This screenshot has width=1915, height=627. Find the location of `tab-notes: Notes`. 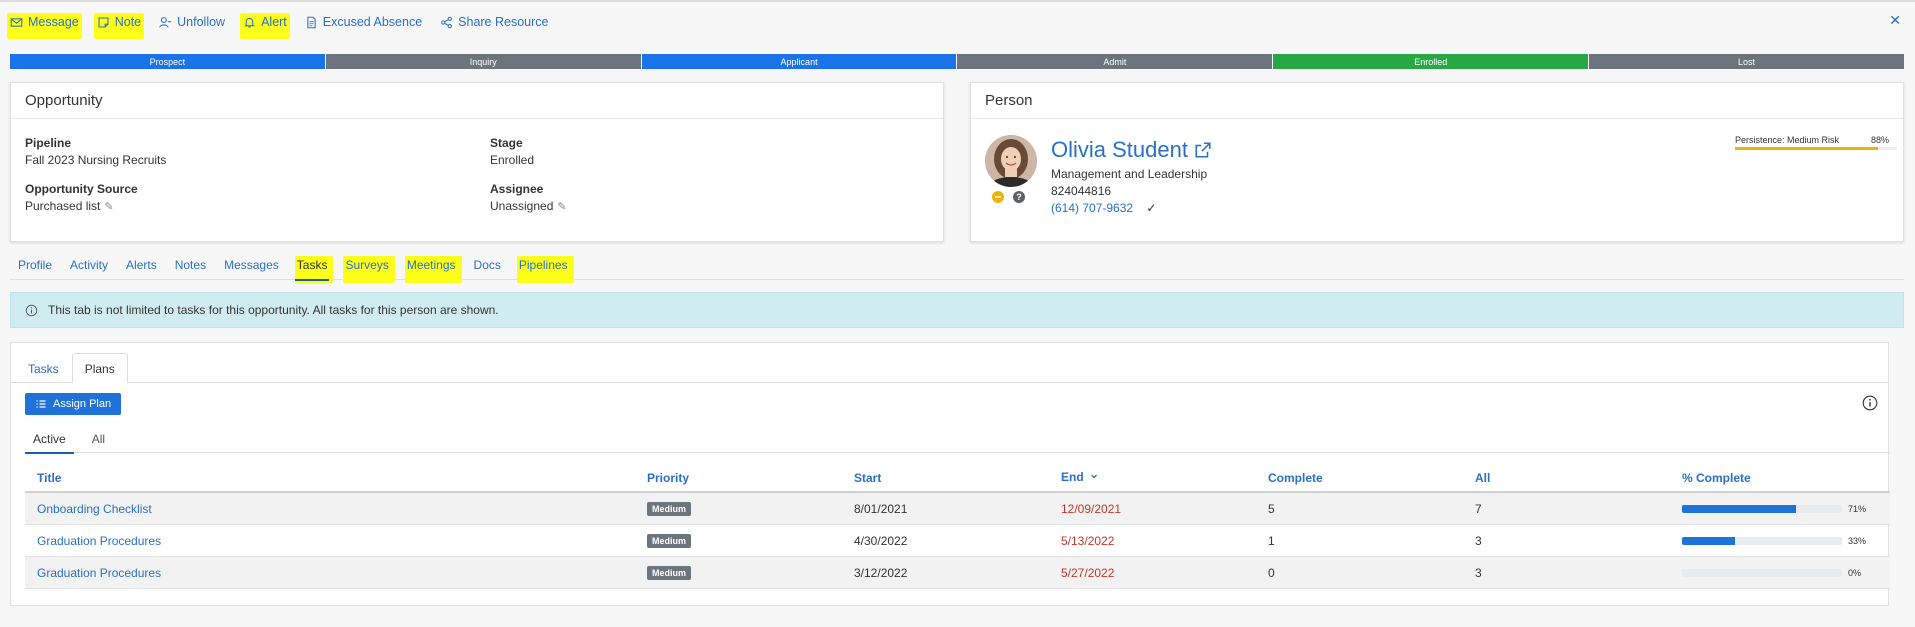

tab-notes: Notes is located at coordinates (190, 265).